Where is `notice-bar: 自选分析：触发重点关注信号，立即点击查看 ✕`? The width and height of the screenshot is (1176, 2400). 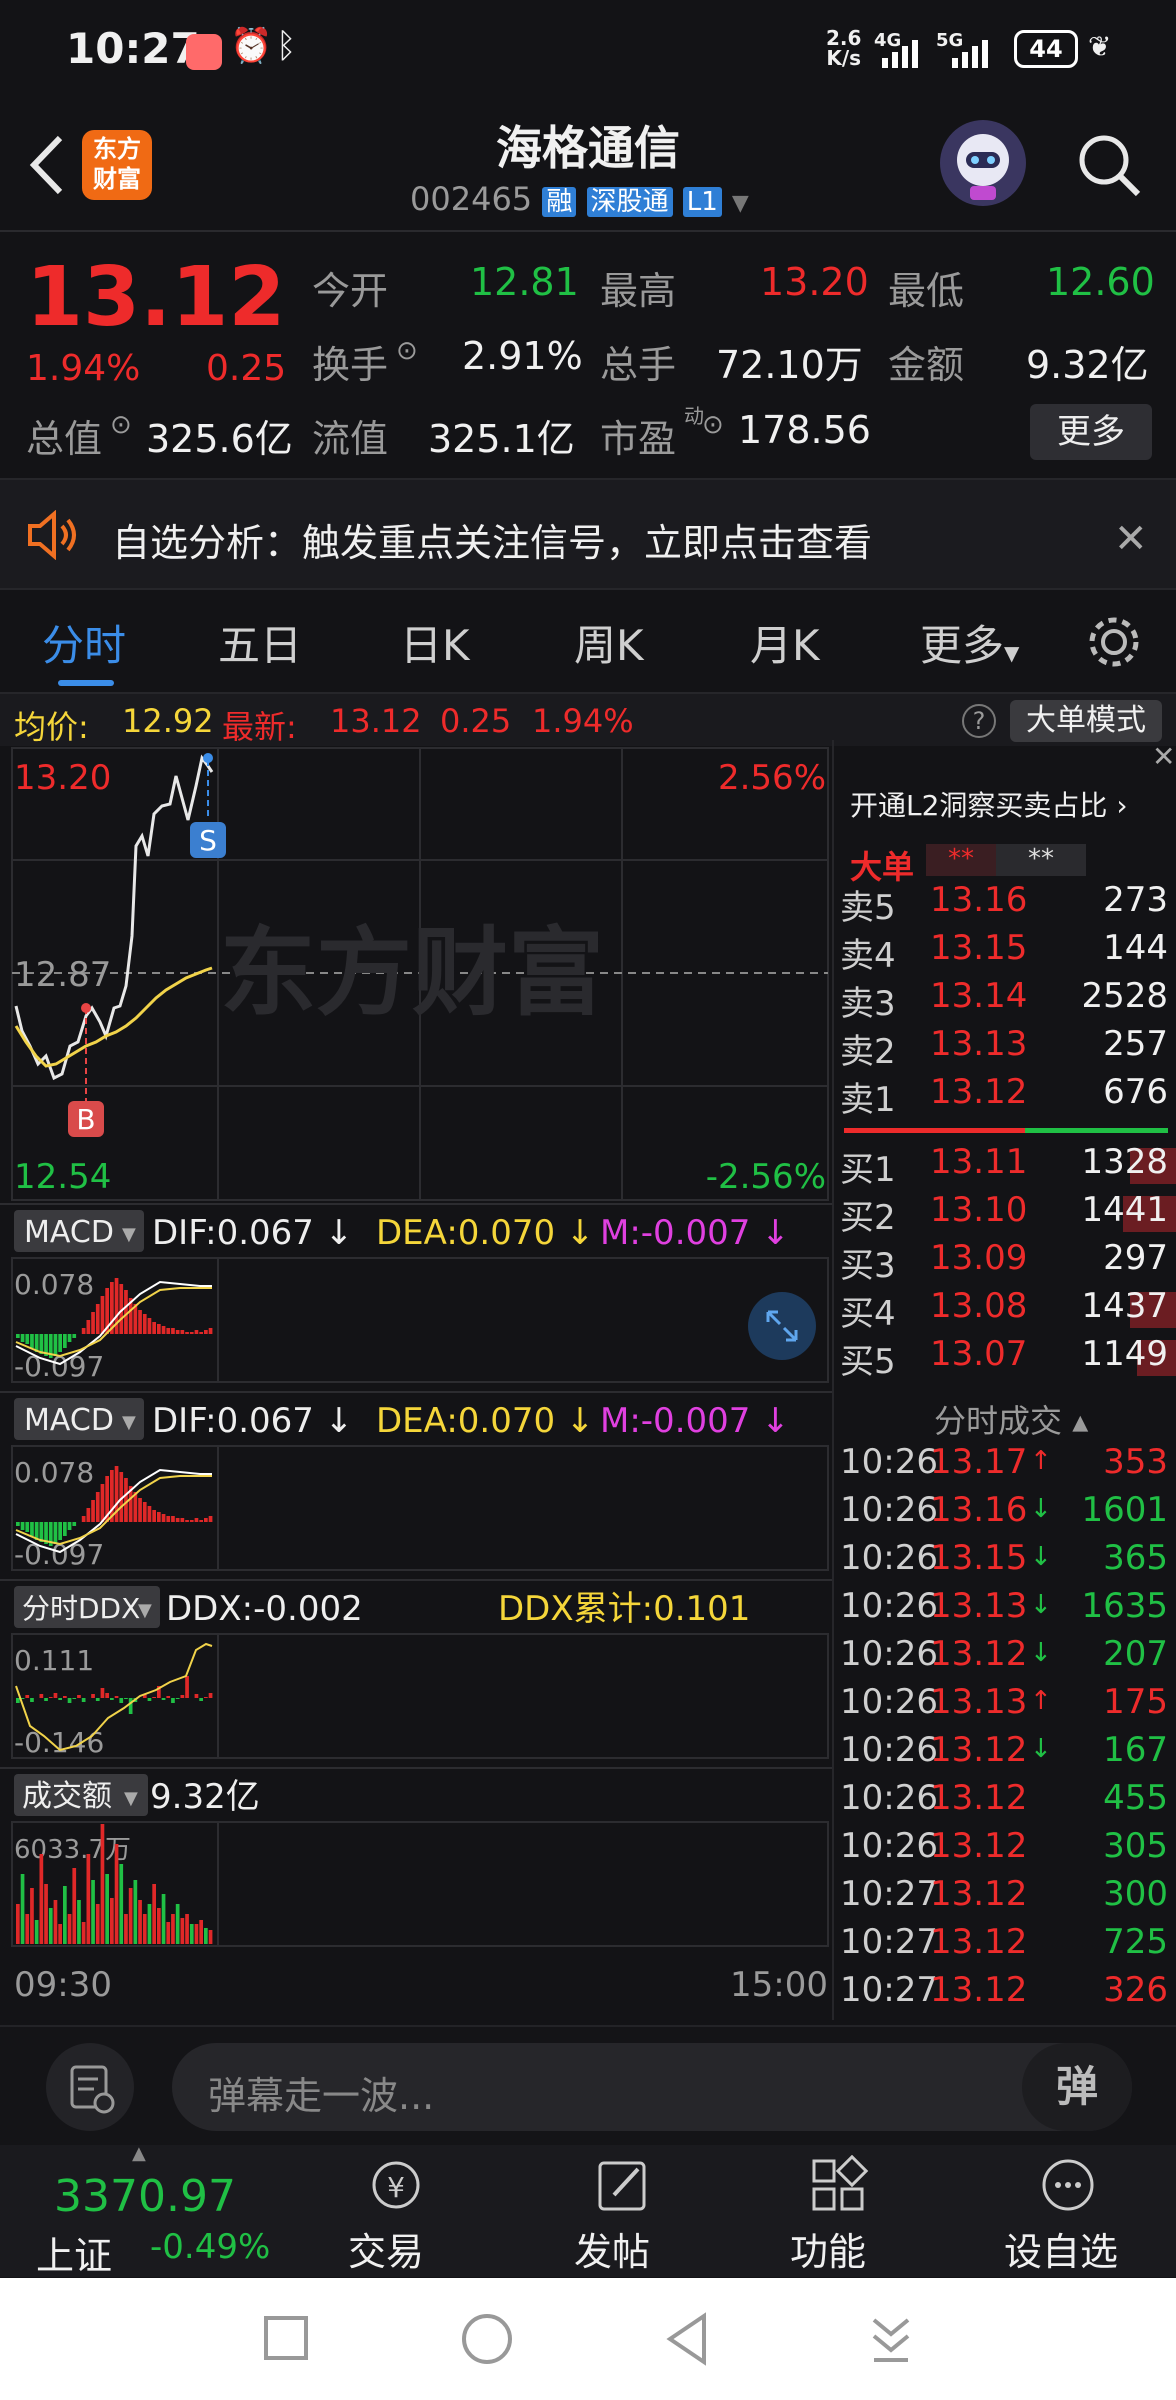 notice-bar: 自选分析：触发重点关注信号，立即点击查看 ✕ is located at coordinates (588, 534).